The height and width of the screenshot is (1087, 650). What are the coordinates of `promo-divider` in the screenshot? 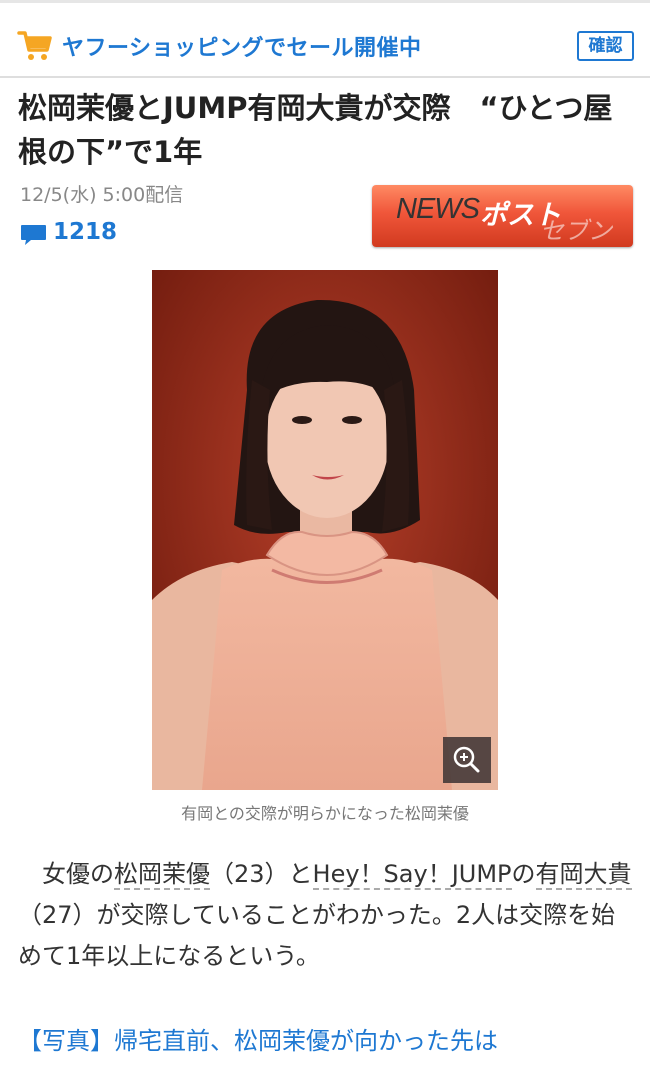 It's located at (325, 77).